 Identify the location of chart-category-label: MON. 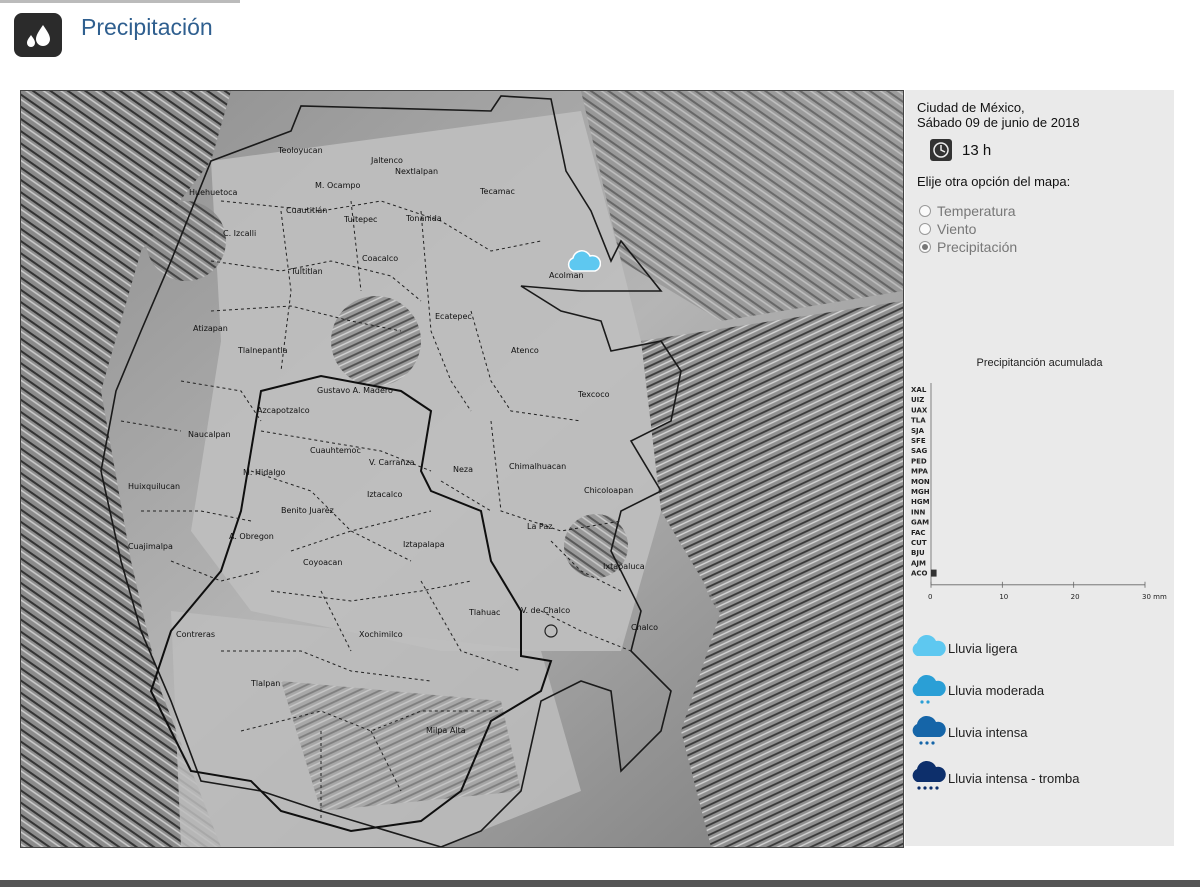
(920, 482).